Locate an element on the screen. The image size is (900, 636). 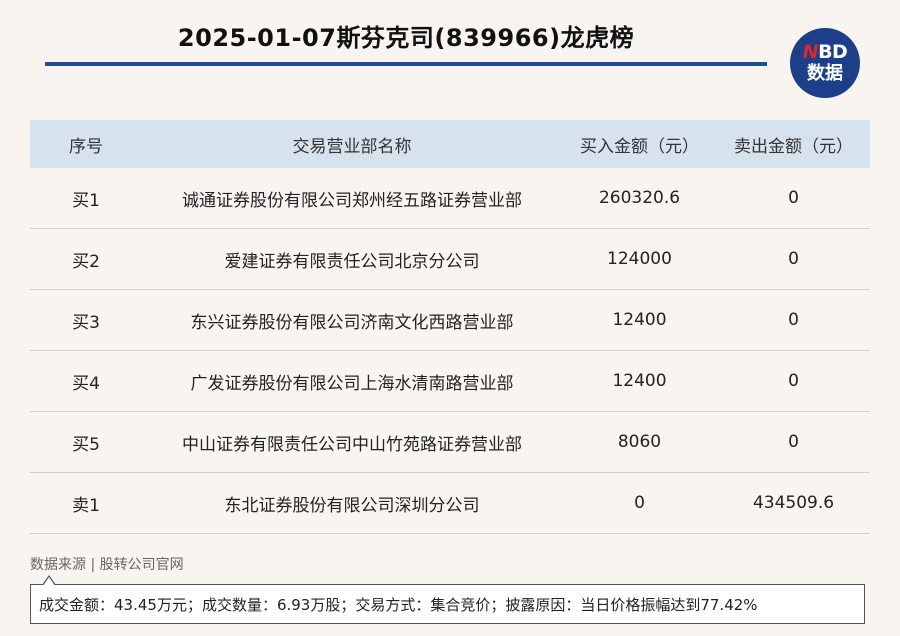
header-index: 序号 is located at coordinates (86, 146).